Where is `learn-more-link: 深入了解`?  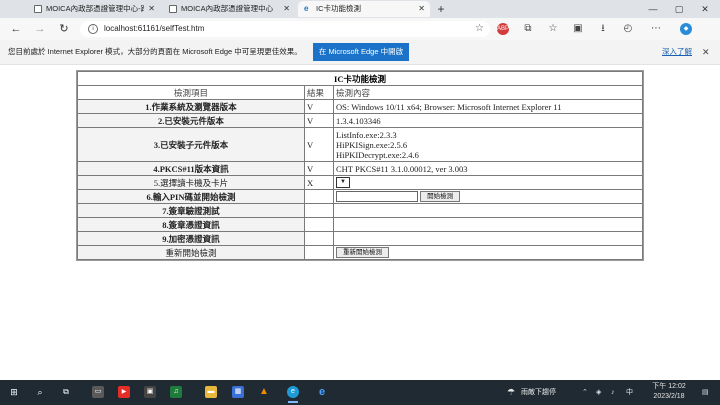 learn-more-link: 深入了解 is located at coordinates (677, 52).